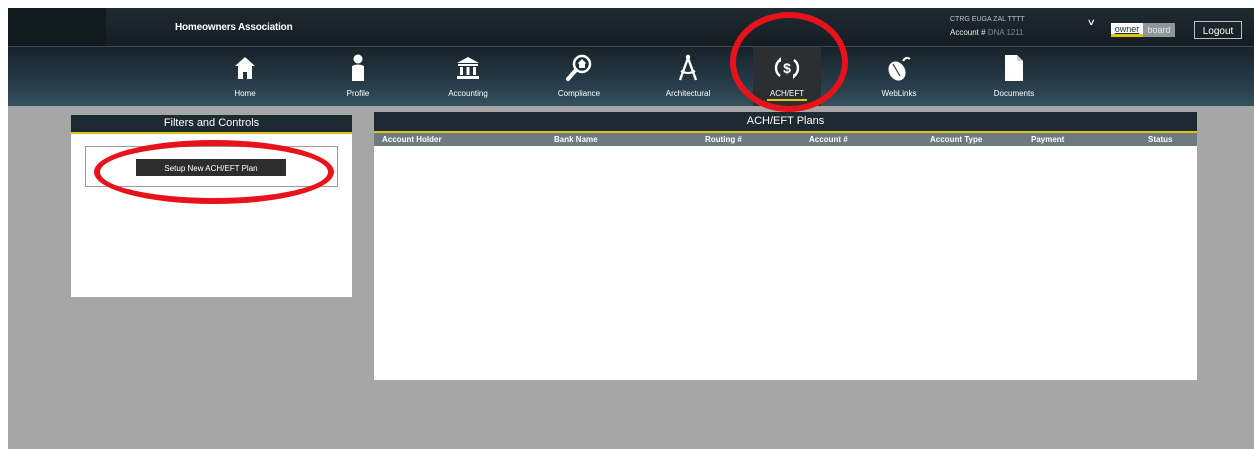 The width and height of the screenshot is (1254, 449). I want to click on account-label: Account #, so click(968, 32).